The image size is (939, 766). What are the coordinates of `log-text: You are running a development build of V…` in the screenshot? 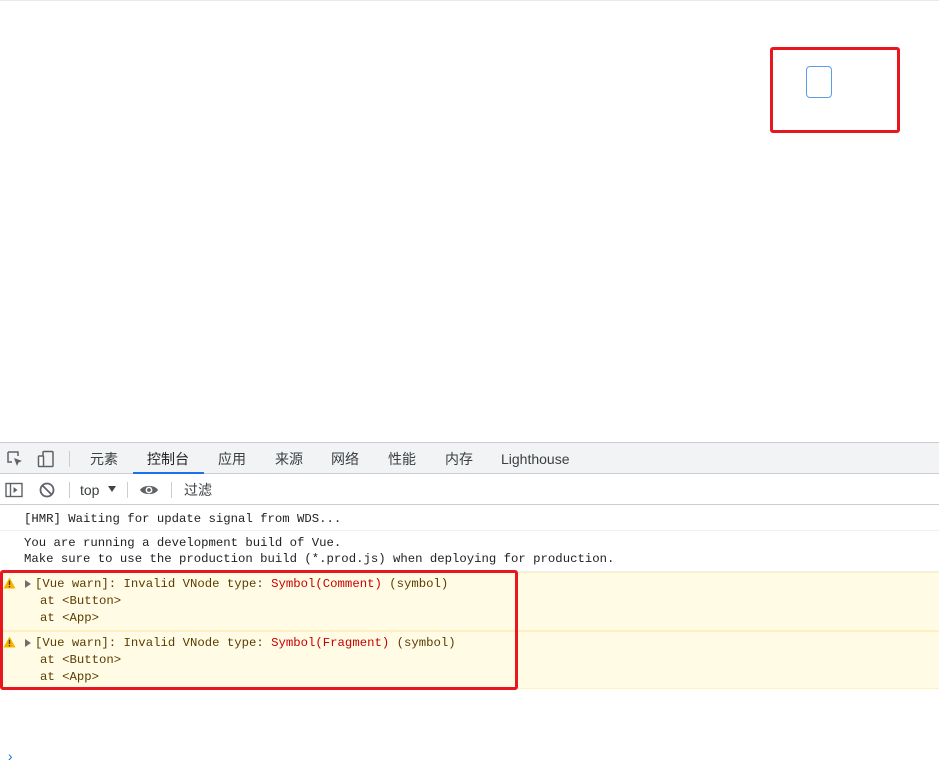 It's located at (183, 543).